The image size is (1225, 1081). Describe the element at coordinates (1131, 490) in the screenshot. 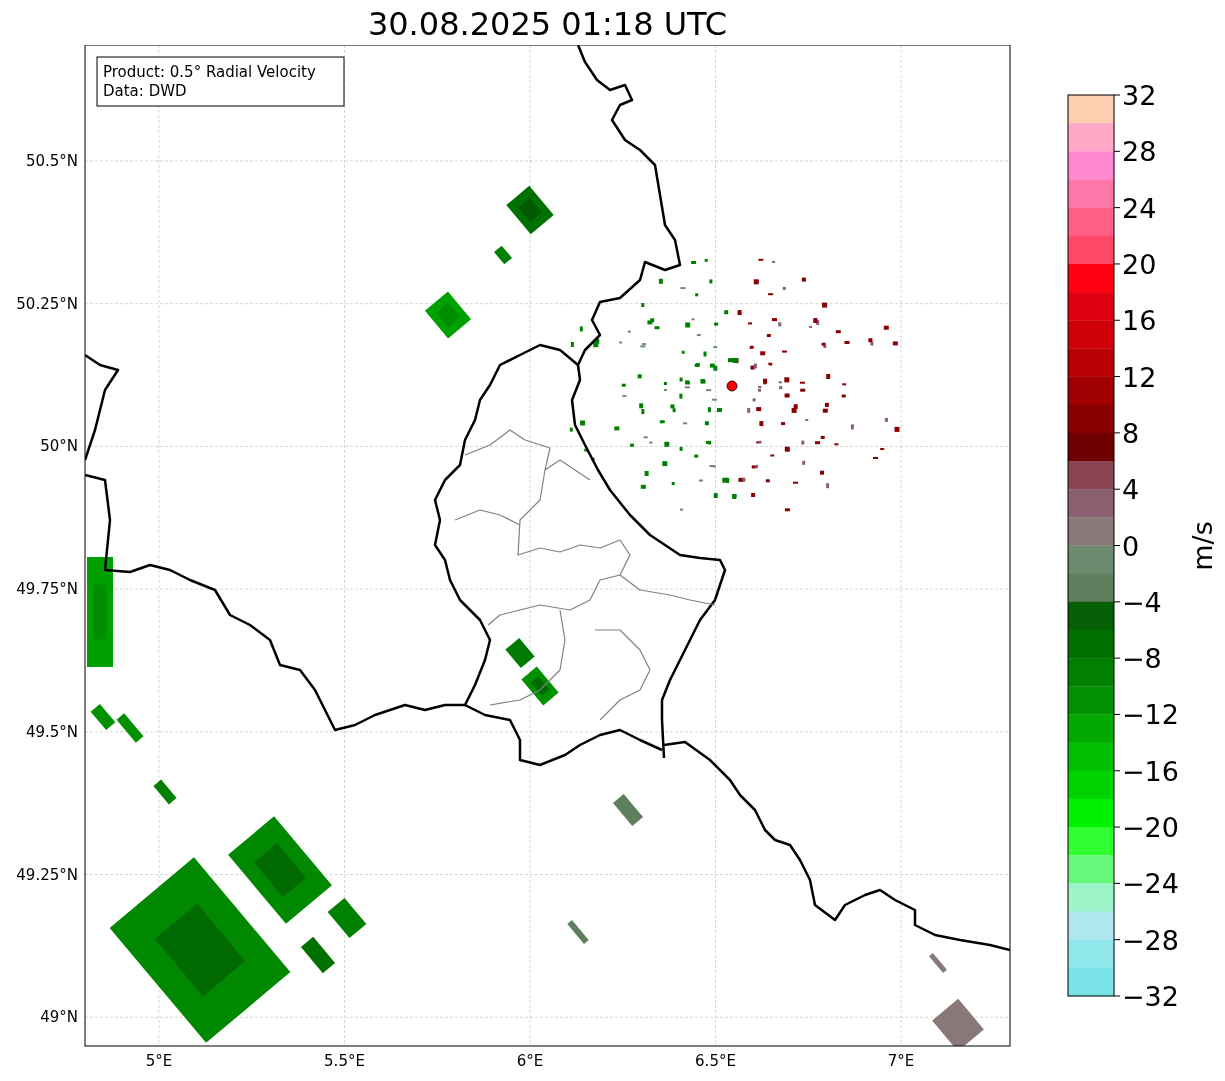

I see `colorbar-tick-label: 4` at that location.